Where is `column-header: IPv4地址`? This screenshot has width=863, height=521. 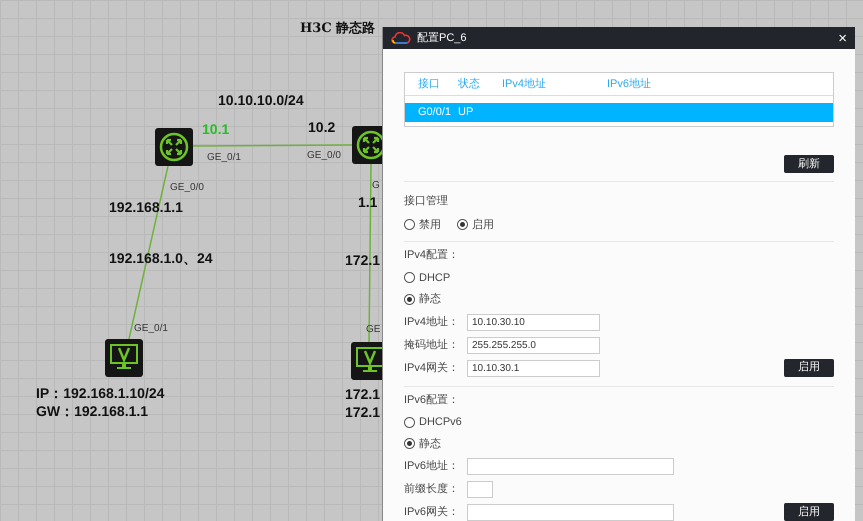 column-header: IPv4地址 is located at coordinates (525, 84).